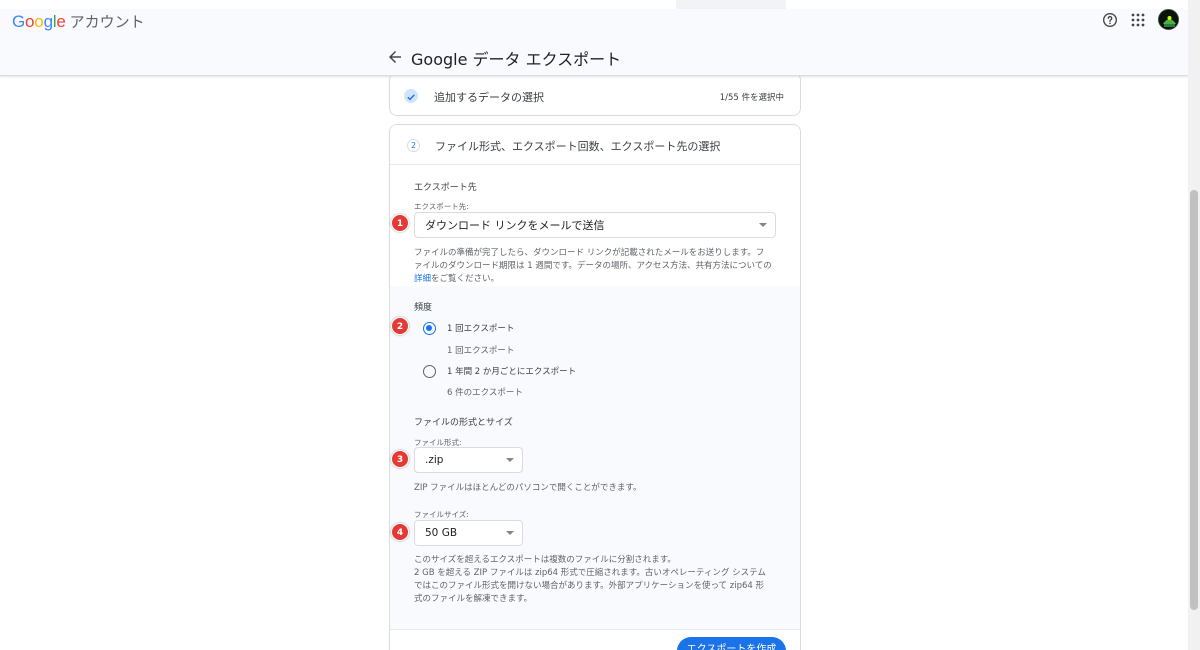 The image size is (1200, 650). What do you see at coordinates (463, 423) in the screenshot?
I see `file-format-section-title: ファイルの形式とサイズ` at bounding box center [463, 423].